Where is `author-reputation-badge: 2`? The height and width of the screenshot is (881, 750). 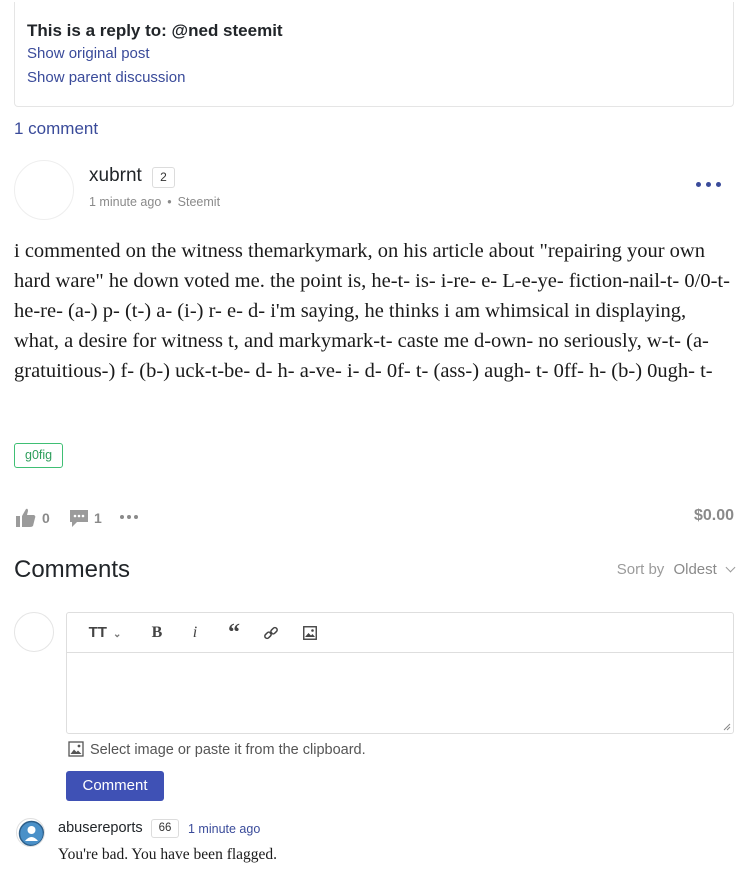 author-reputation-badge: 2 is located at coordinates (163, 177).